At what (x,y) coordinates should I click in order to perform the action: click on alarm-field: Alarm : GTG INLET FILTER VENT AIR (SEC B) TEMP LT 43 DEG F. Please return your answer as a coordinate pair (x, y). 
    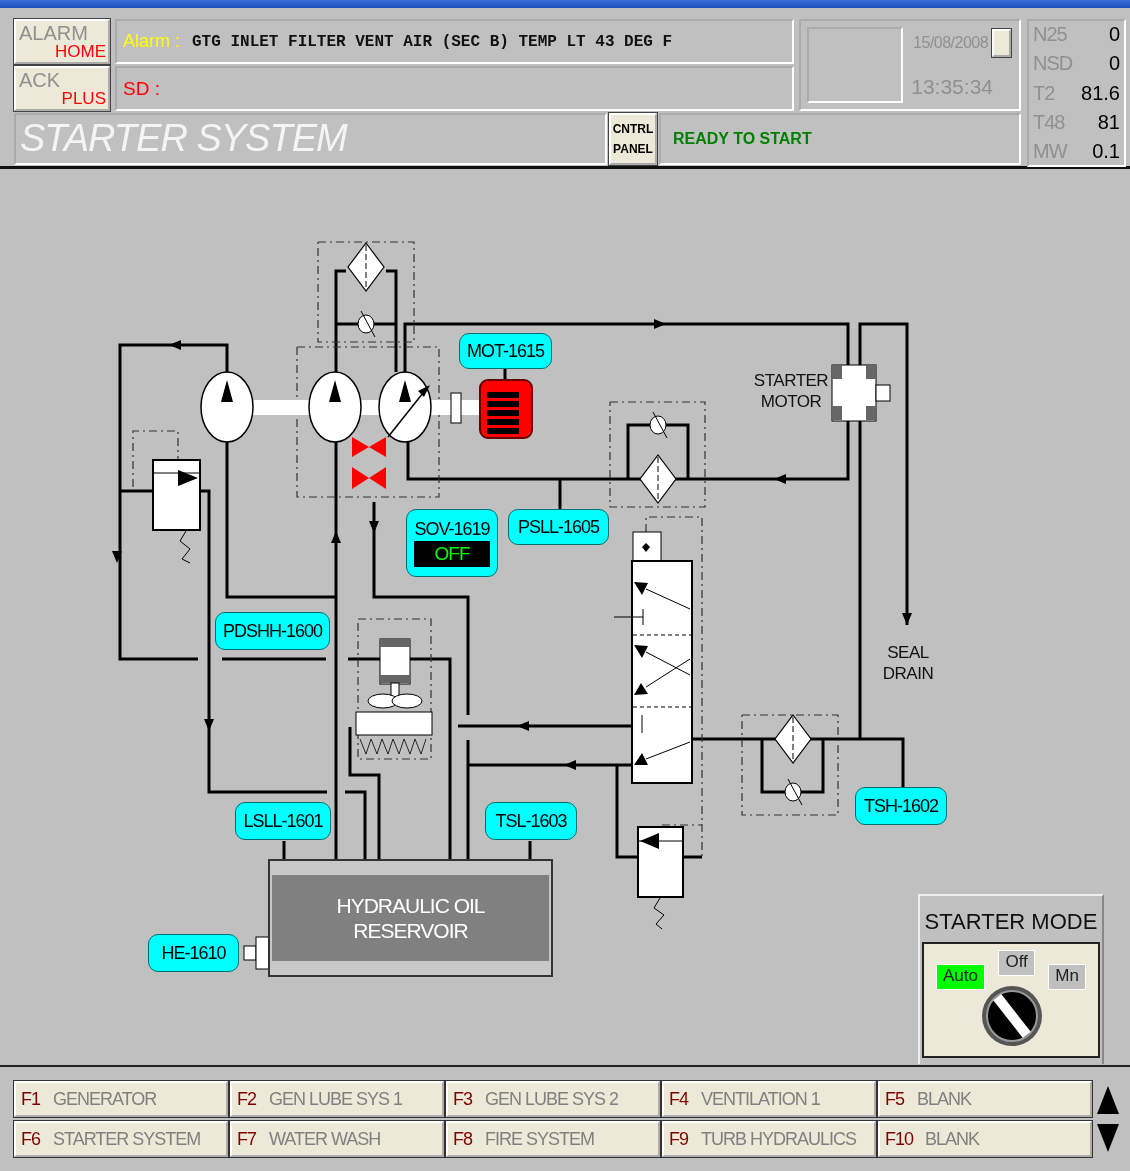
    Looking at the image, I should click on (454, 41).